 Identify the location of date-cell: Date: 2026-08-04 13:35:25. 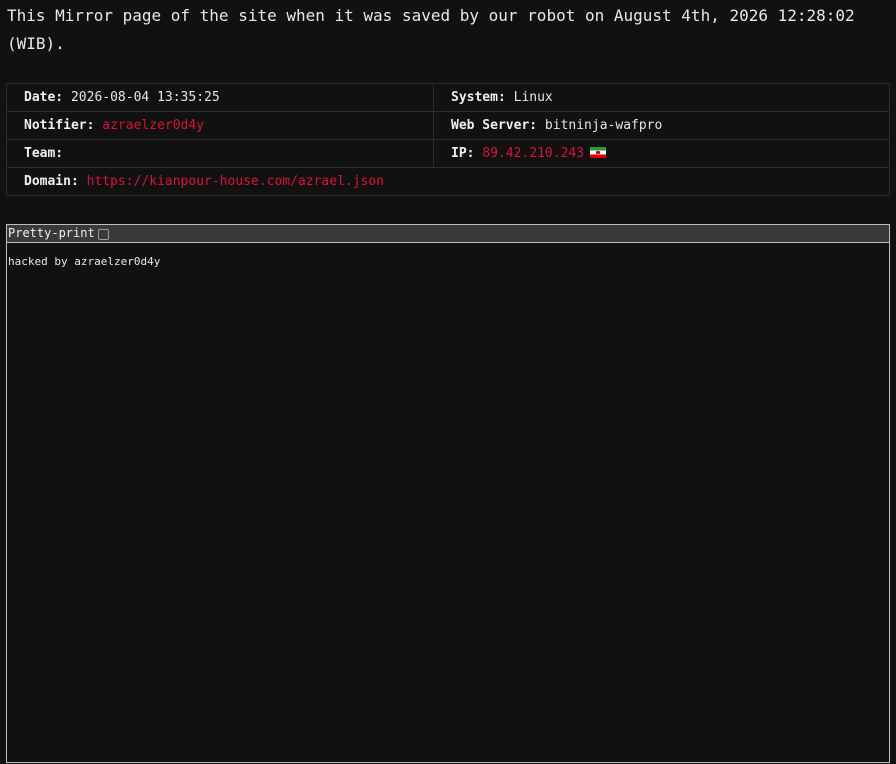
(220, 97).